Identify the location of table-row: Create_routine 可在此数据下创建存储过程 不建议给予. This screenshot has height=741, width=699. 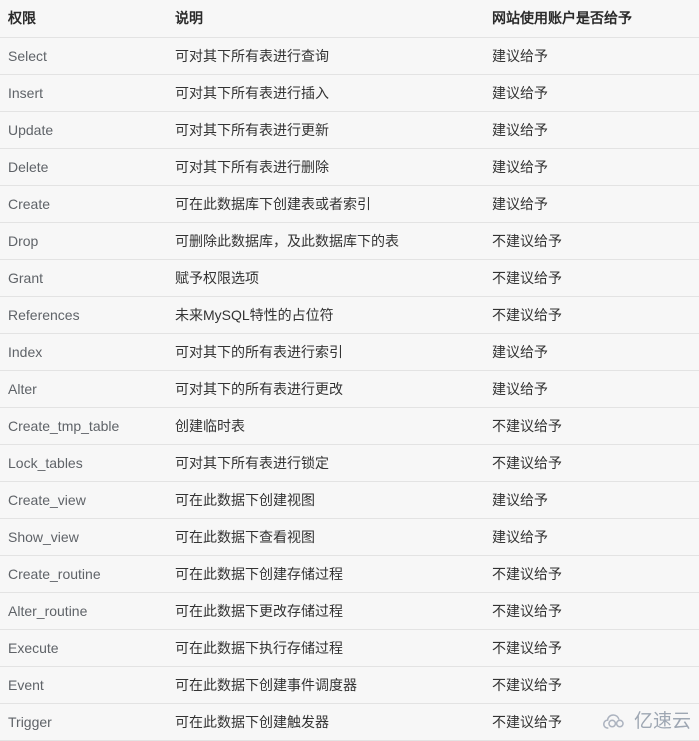
(349, 574).